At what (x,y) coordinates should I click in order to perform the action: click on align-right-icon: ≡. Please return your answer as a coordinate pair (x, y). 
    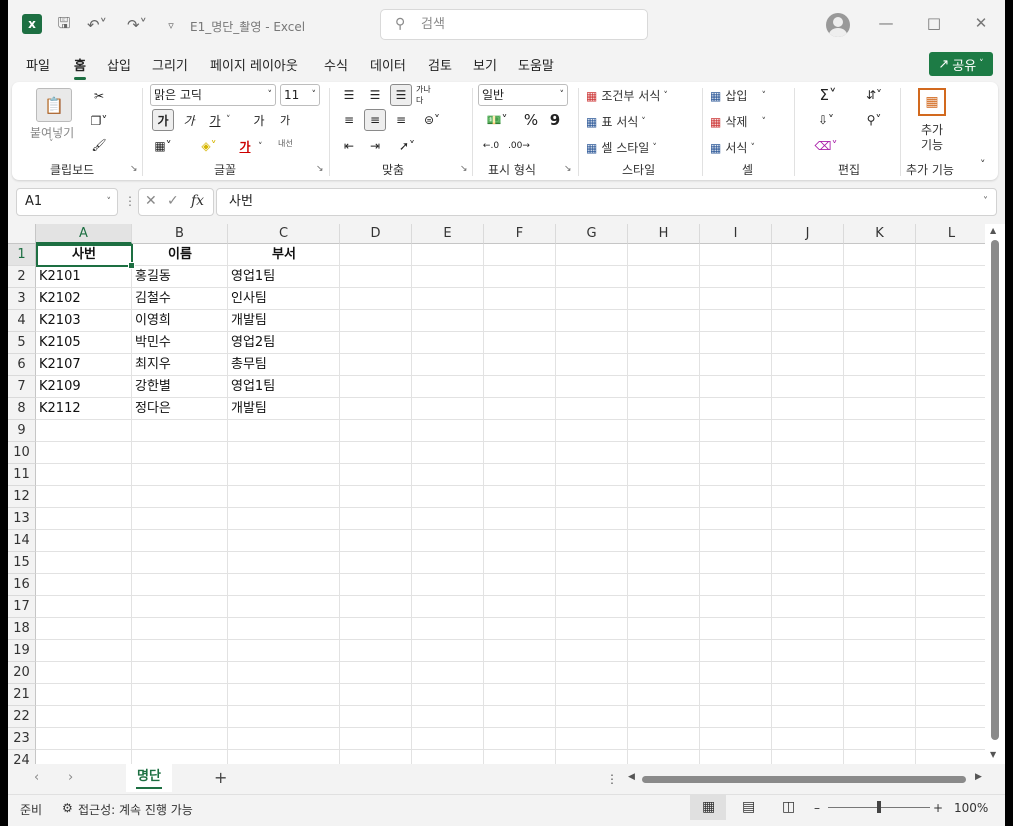
    Looking at the image, I should click on (401, 120).